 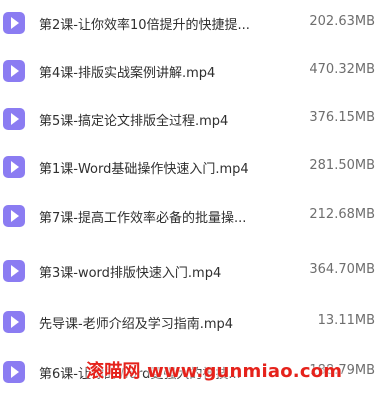 I want to click on file-size: 212.68MB, so click(x=342, y=214).